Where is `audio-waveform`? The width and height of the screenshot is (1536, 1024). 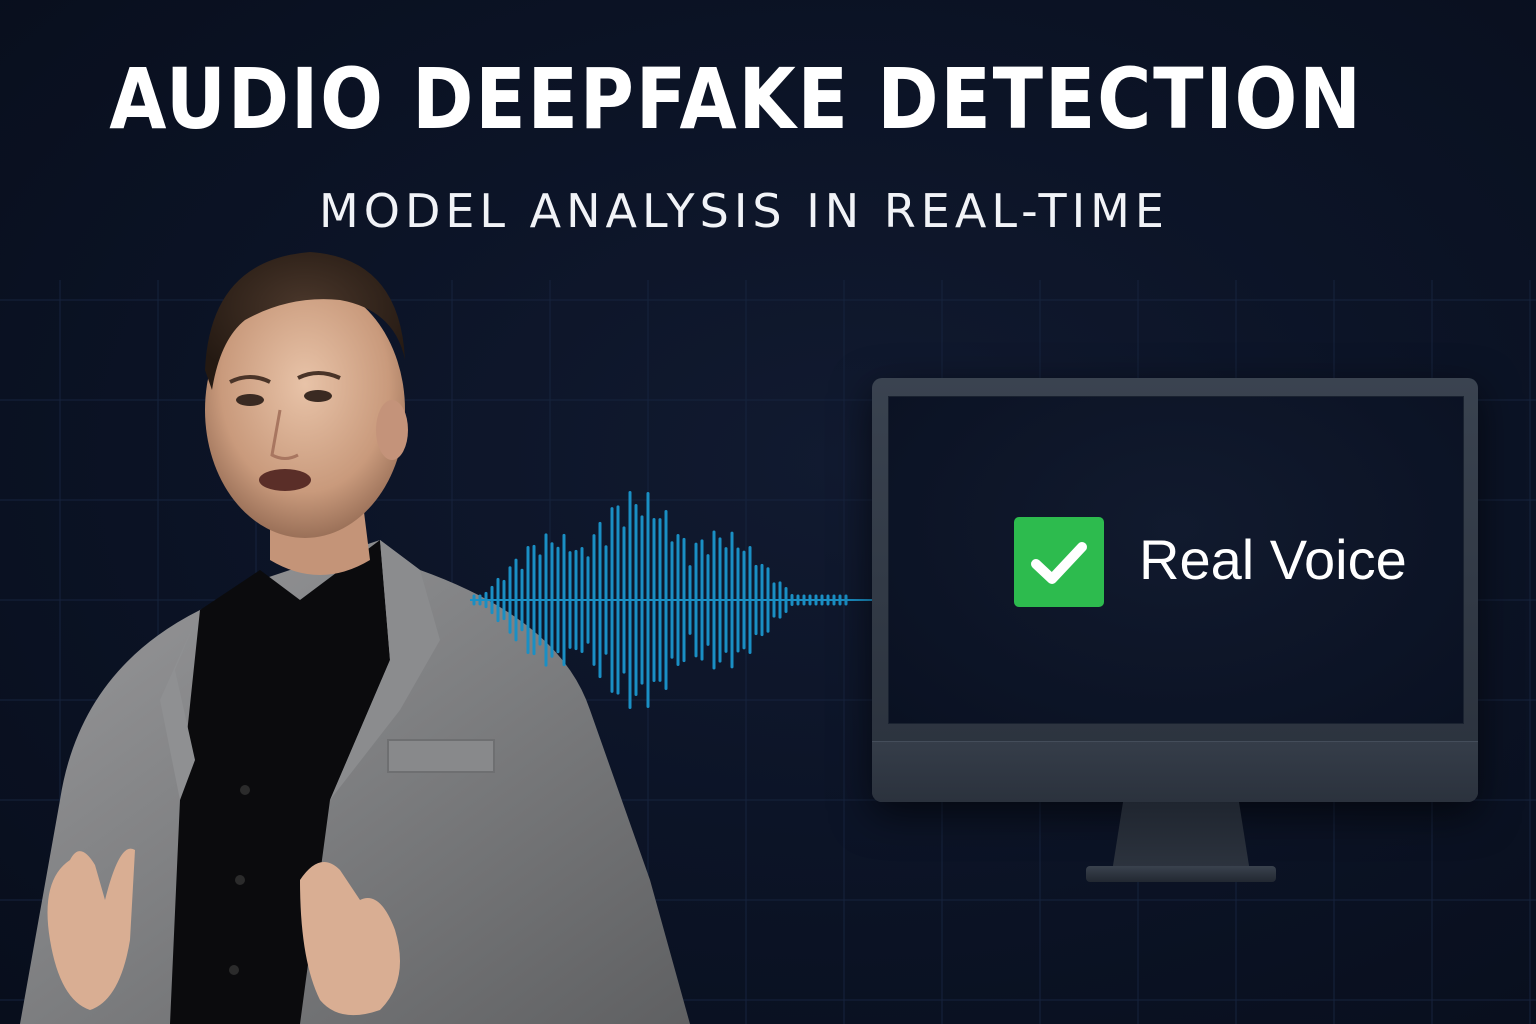 audio-waveform is located at coordinates (672, 600).